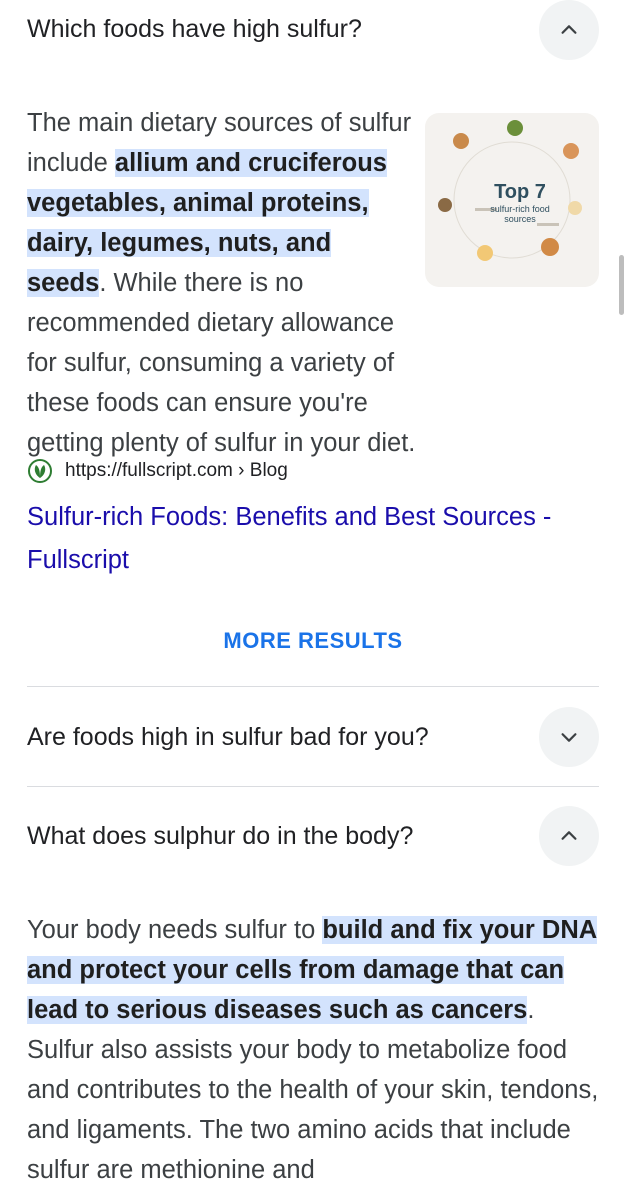 Image resolution: width=626 pixels, height=1200 pixels. I want to click on source-citation: https://fullscript.com › Blog, so click(157, 471).